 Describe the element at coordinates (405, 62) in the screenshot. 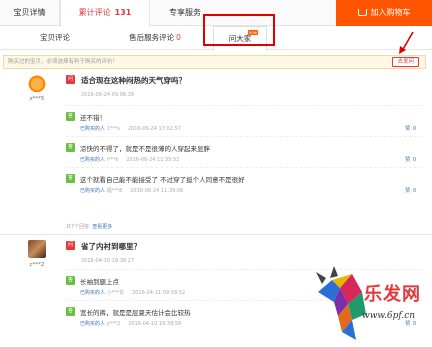

I see `ask-question-button: 去发问` at that location.